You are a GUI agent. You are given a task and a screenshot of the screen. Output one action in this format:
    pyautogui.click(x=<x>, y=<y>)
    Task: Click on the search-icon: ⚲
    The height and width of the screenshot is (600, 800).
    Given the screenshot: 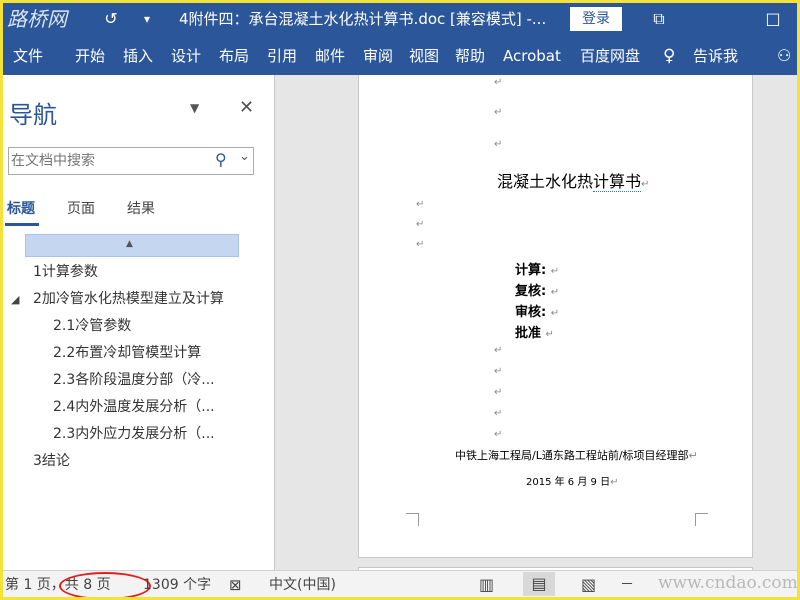 What is the action you would take?
    pyautogui.click(x=221, y=159)
    